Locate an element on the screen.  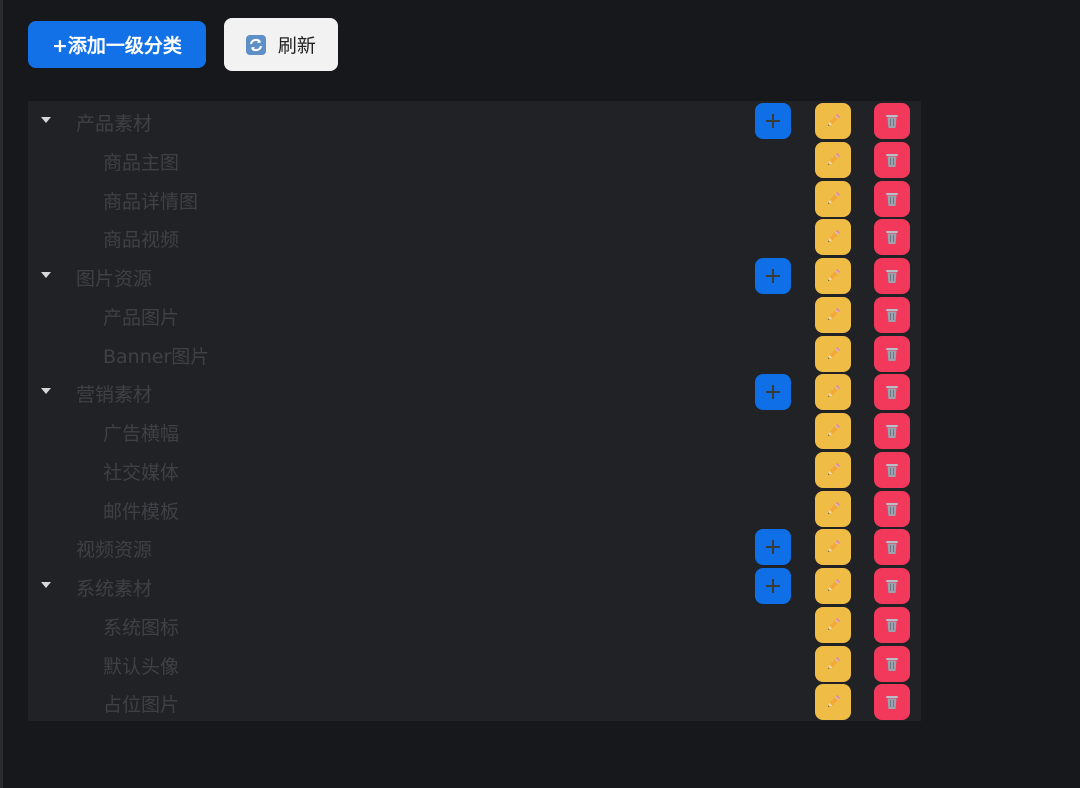
tree-row-level2: 商品详情图 is located at coordinates (474, 198).